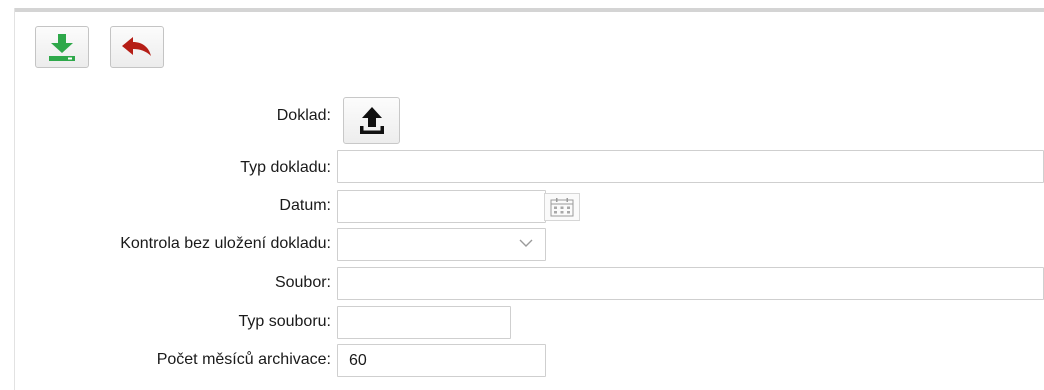  What do you see at coordinates (302, 282) in the screenshot?
I see `soubor-label: Soubor:` at bounding box center [302, 282].